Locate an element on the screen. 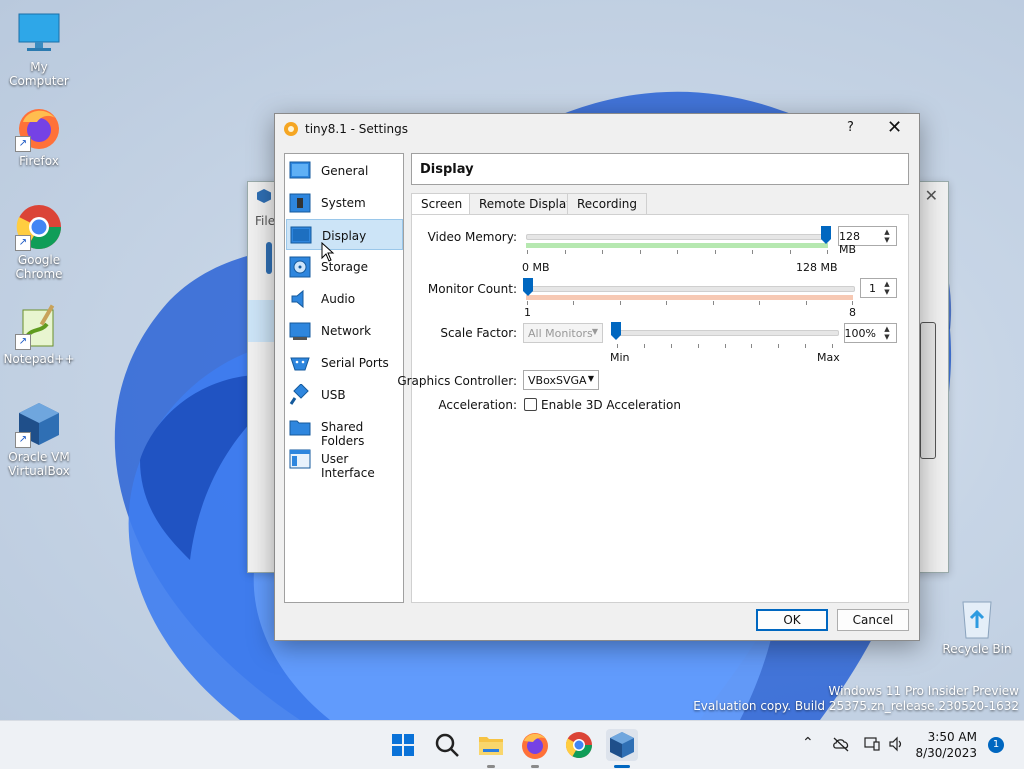 This screenshot has width=1024, height=769. virtualbox-icon: ↗ is located at coordinates (39, 424).